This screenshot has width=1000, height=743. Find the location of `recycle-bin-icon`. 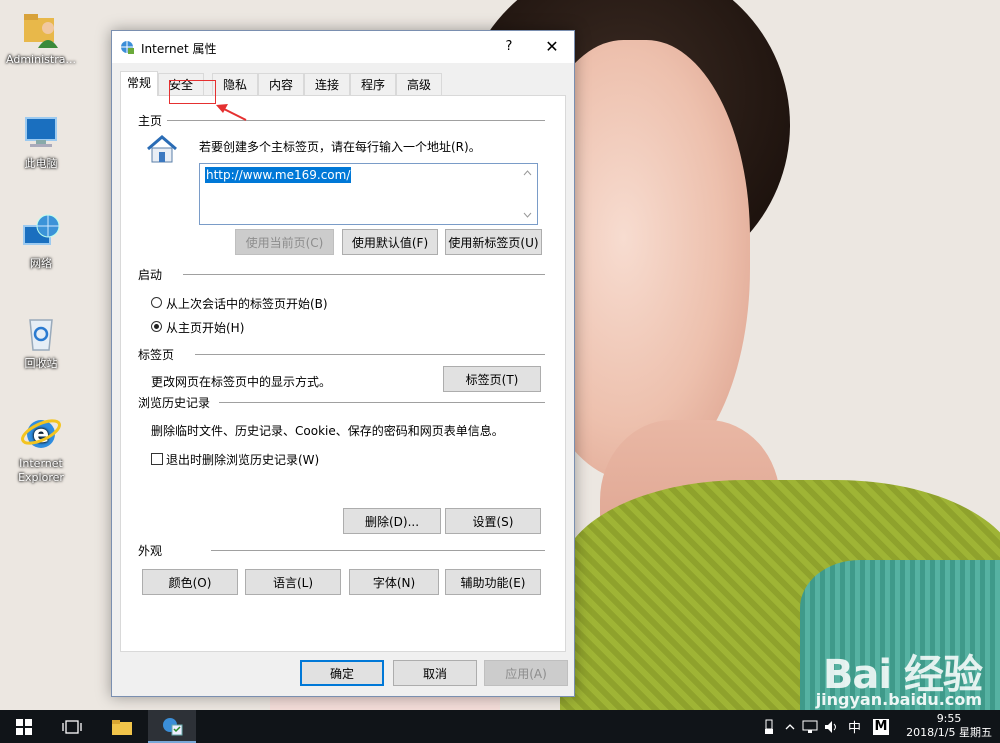

recycle-bin-icon is located at coordinates (41, 335).